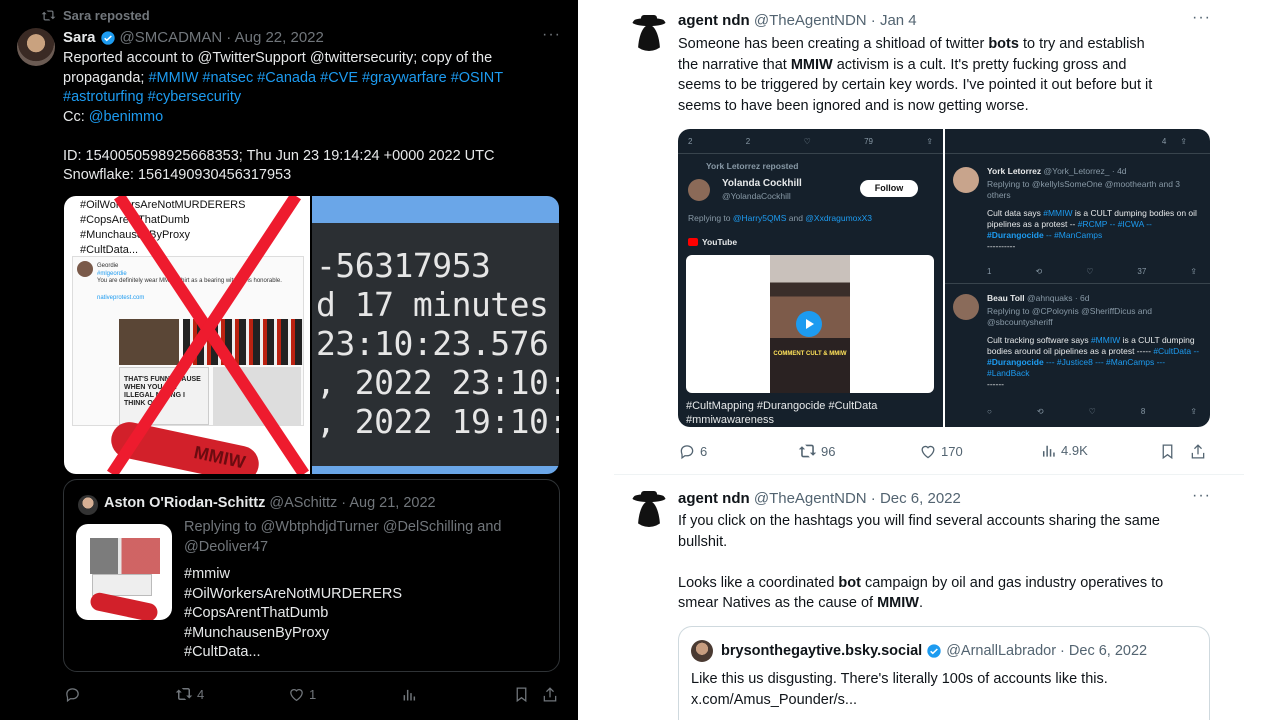 The height and width of the screenshot is (720, 1280). I want to click on like-button: 170, so click(941, 451).